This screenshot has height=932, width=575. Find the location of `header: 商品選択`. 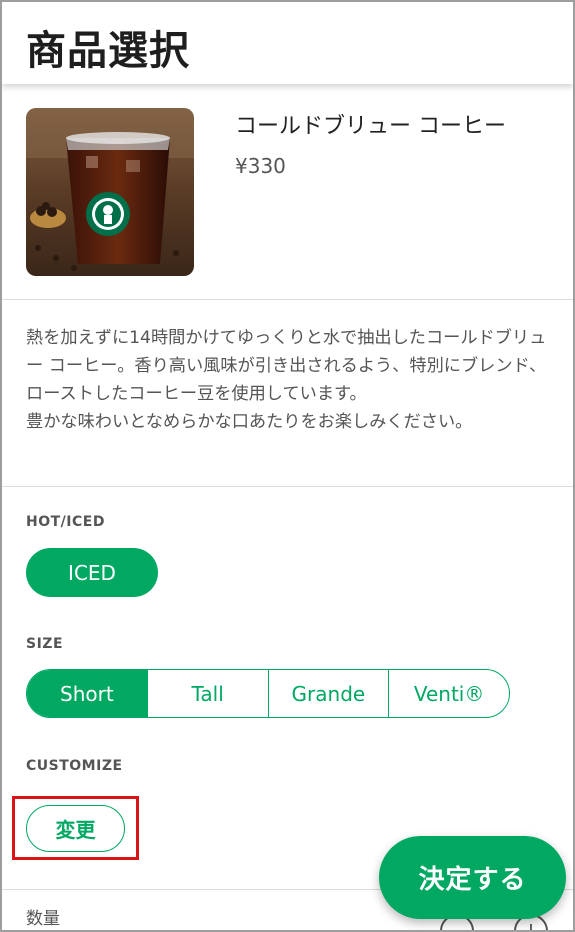

header: 商品選択 is located at coordinates (287, 43).